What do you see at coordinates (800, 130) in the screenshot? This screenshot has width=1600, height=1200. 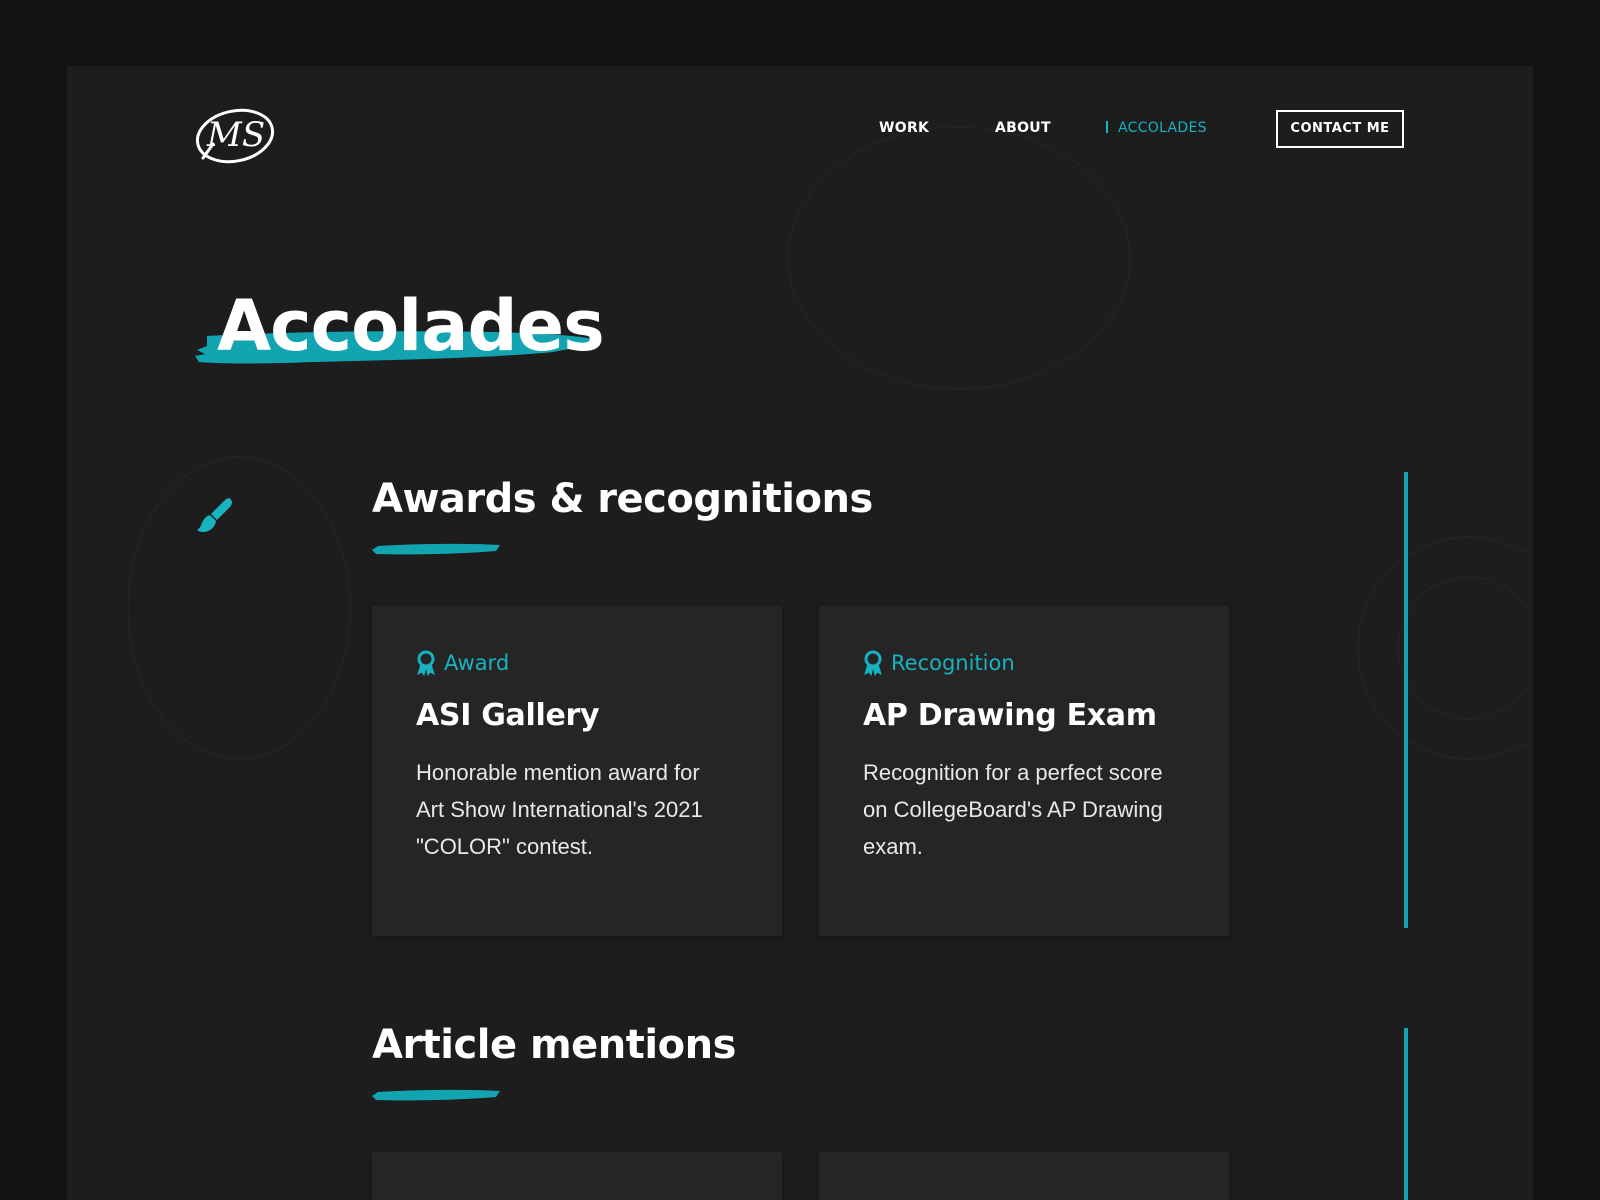 I see `main-nav: WORK ABOUT ACCOLADES CONTACT ME` at bounding box center [800, 130].